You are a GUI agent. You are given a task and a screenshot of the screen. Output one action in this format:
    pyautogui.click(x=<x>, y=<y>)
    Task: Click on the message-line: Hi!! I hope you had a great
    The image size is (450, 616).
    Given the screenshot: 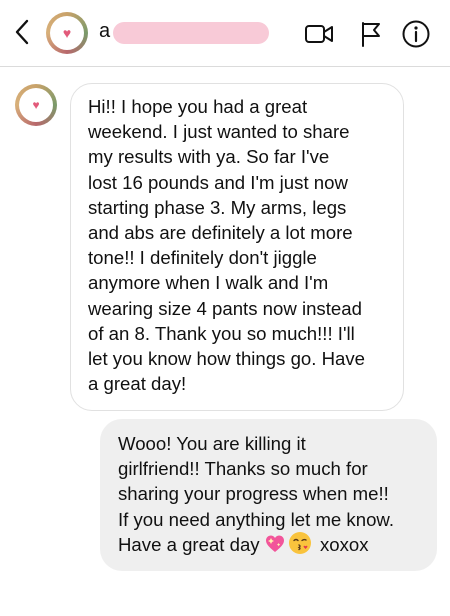 What is the action you would take?
    pyautogui.click(x=198, y=106)
    